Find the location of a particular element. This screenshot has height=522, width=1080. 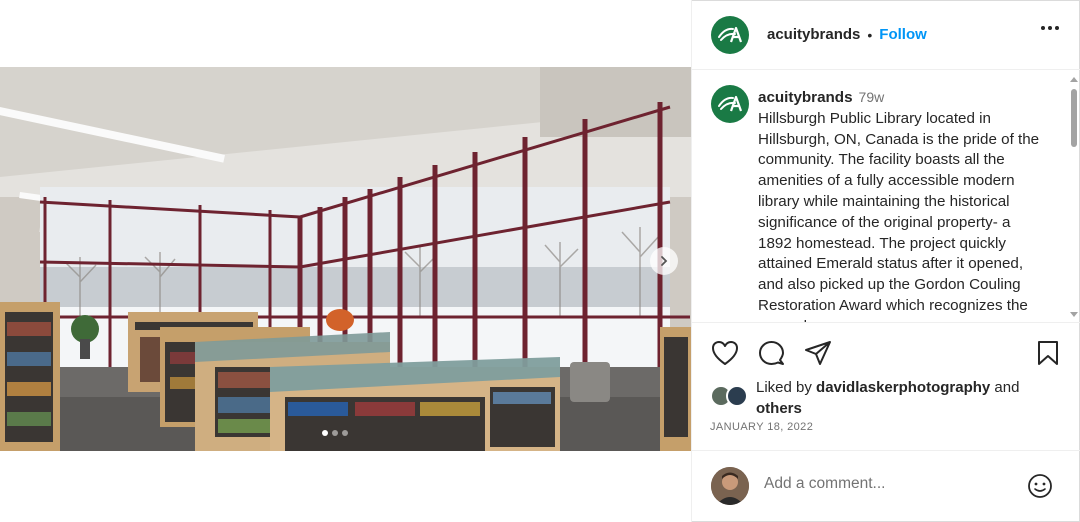

liker-username: davidlaskerphotography is located at coordinates (903, 387).